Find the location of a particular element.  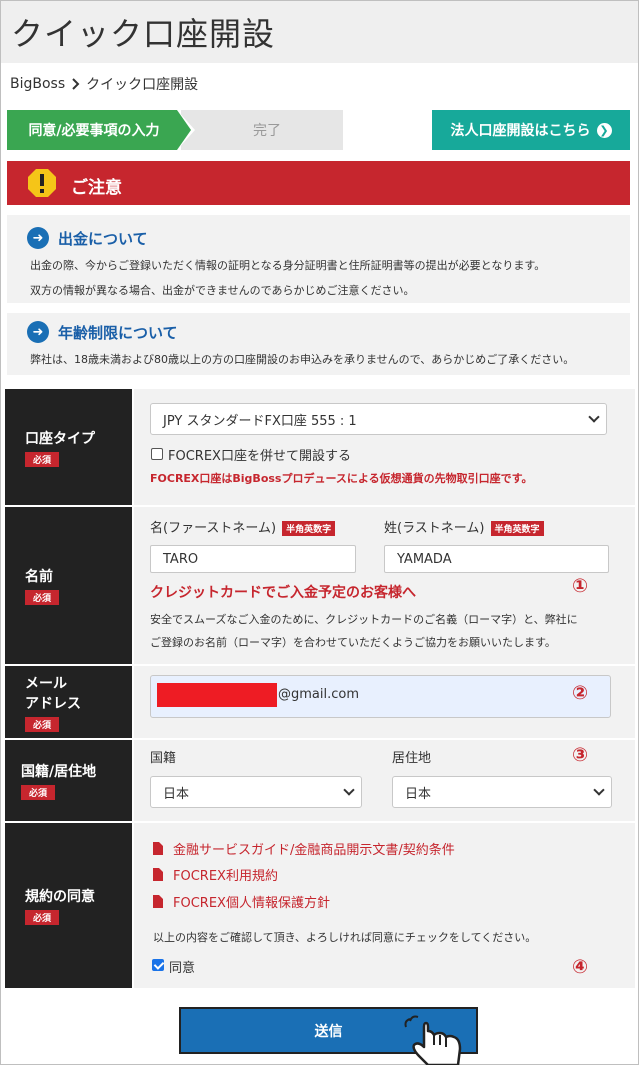

focrex-note: FOCREX口座はBigBossプロデュースによる仮想通貨の先物取引口座です。 is located at coordinates (341, 478).